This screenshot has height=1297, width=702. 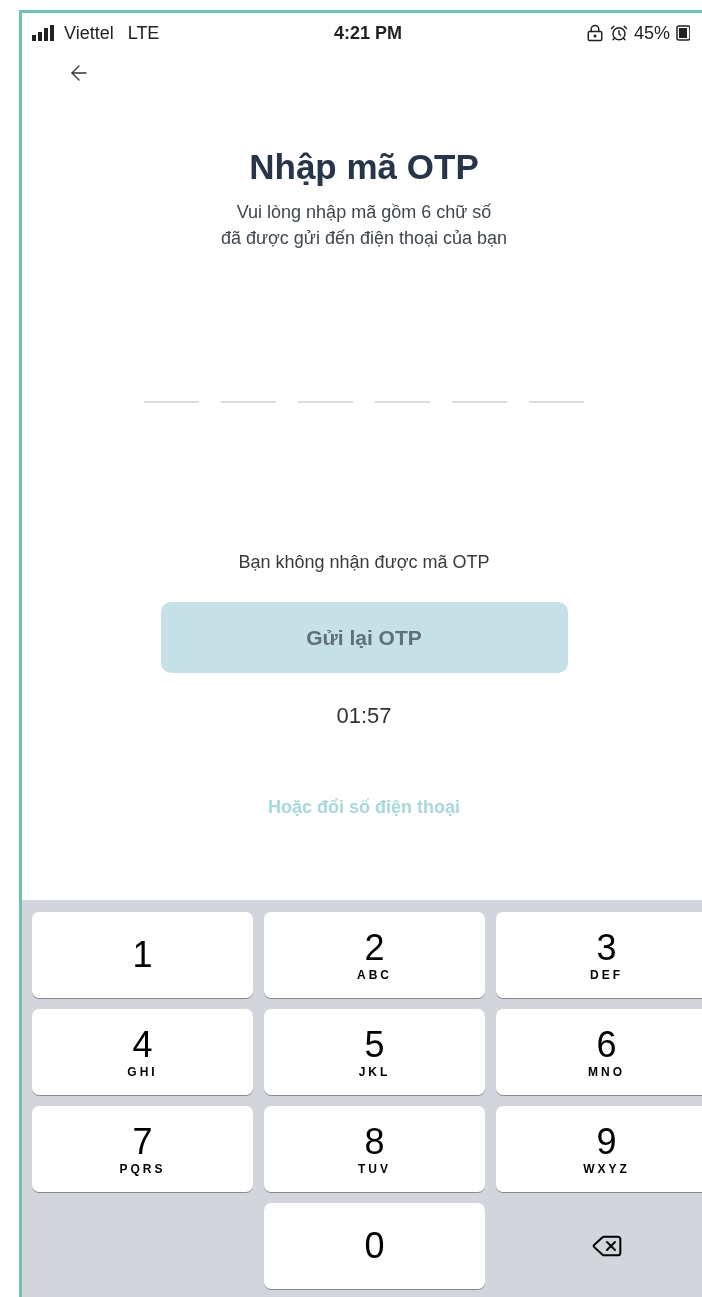 What do you see at coordinates (374, 1052) in the screenshot?
I see `keypad-key: 5 JKL` at bounding box center [374, 1052].